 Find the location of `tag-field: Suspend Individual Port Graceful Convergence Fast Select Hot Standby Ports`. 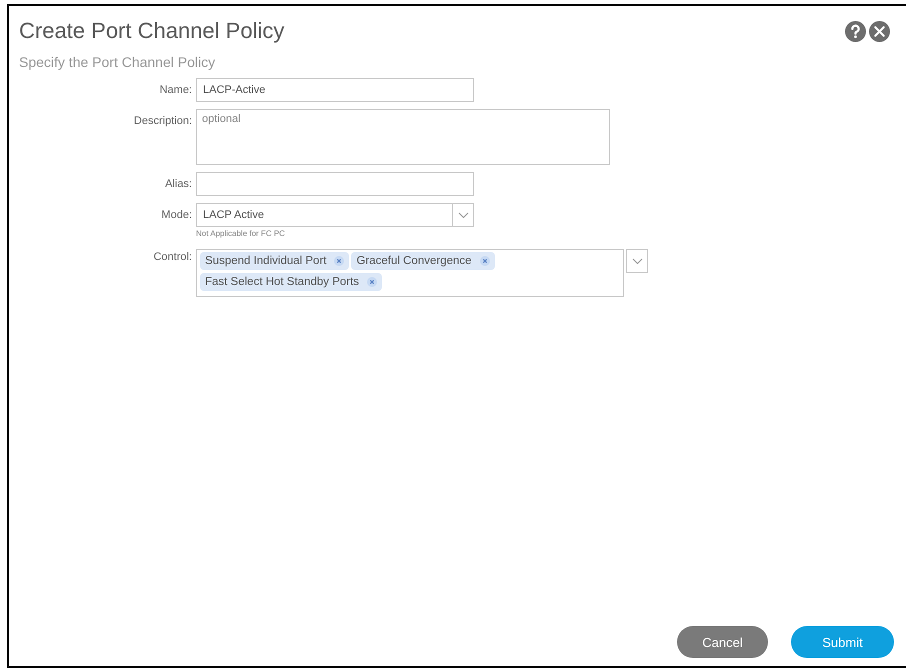

tag-field: Suspend Individual Port Graceful Convergence Fast Select Hot Standby Ports is located at coordinates (410, 273).